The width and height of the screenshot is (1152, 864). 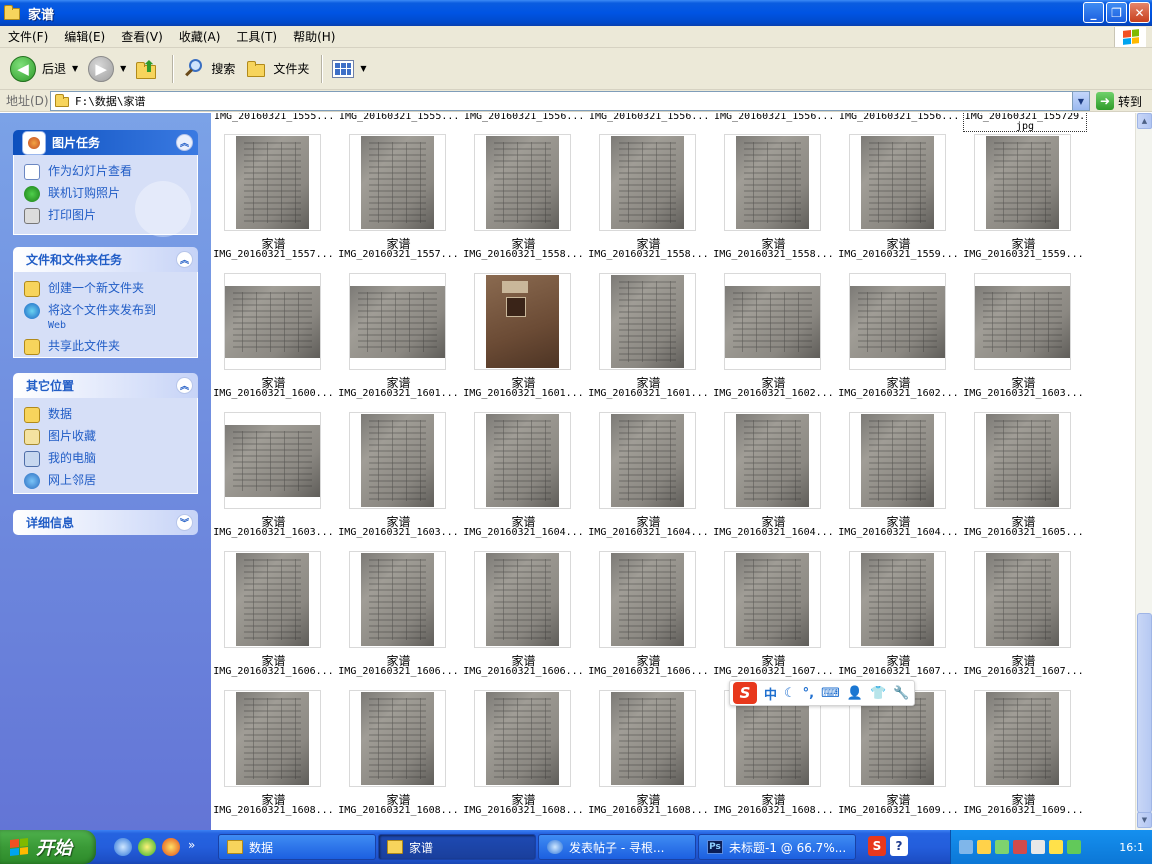 What do you see at coordinates (1080, 101) in the screenshot?
I see `address-dropdown-icon: ▼` at bounding box center [1080, 101].